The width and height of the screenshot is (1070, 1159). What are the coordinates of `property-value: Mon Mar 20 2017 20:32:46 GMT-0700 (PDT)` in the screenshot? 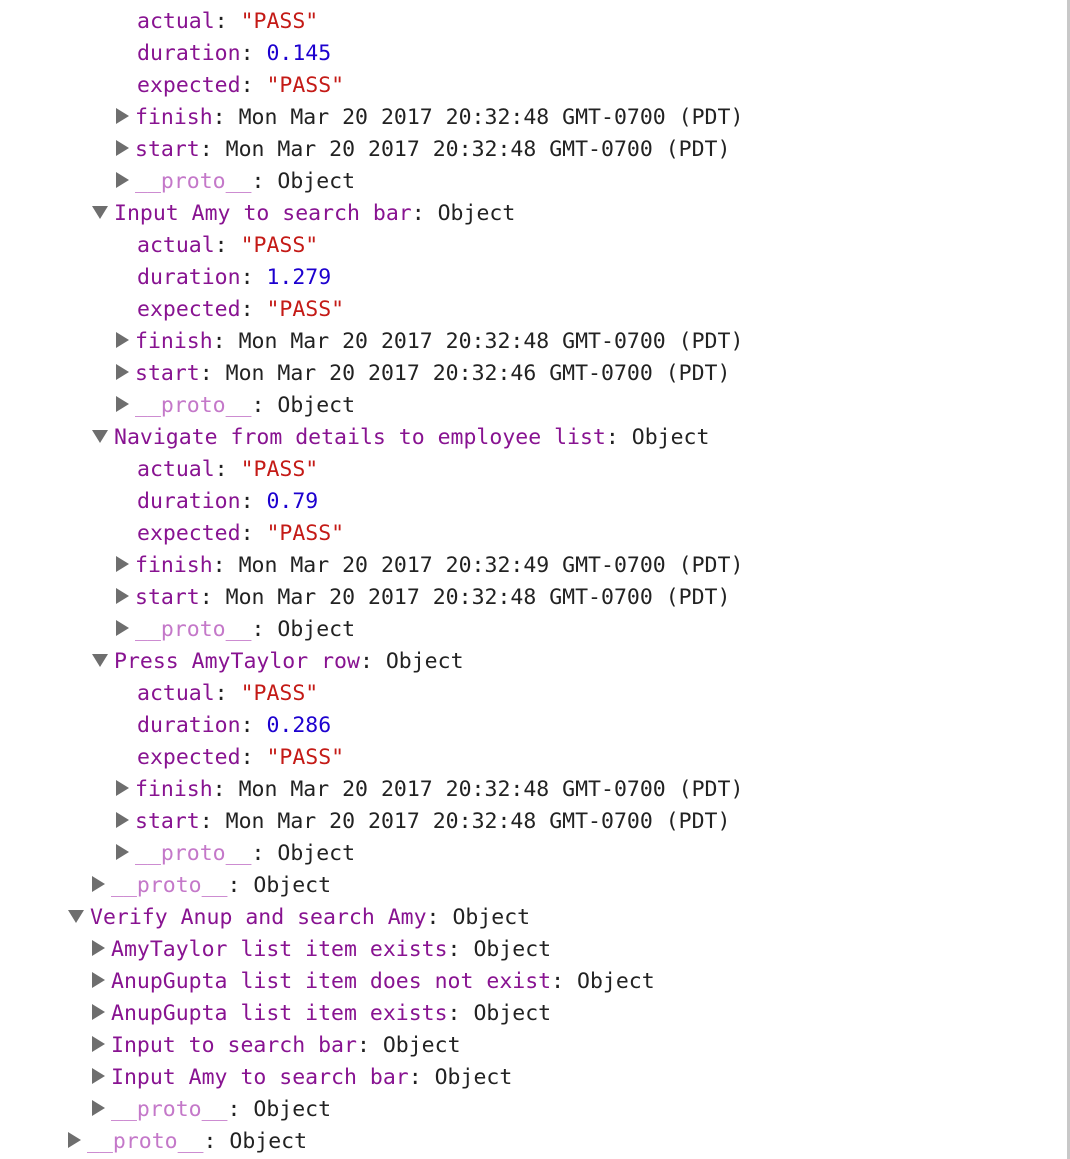 It's located at (478, 373).